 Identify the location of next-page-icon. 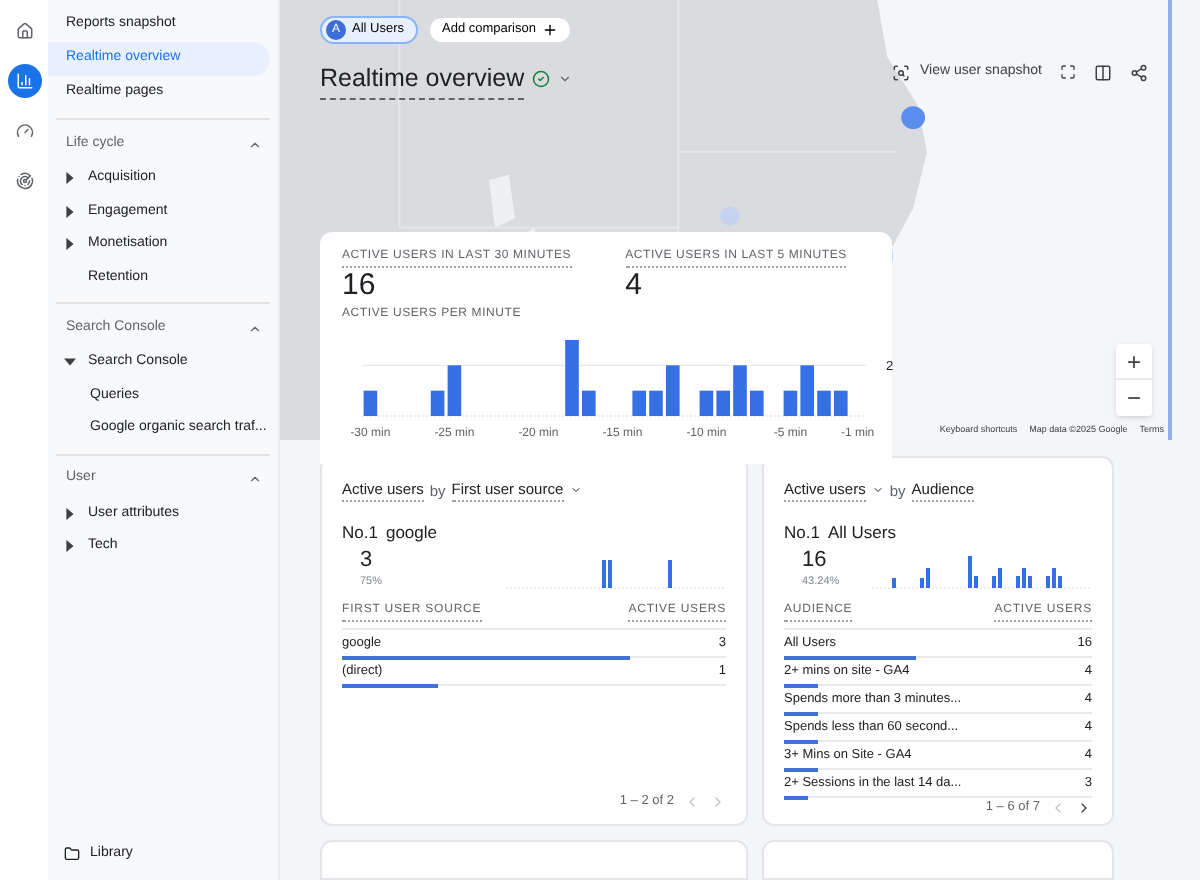
(1084, 807).